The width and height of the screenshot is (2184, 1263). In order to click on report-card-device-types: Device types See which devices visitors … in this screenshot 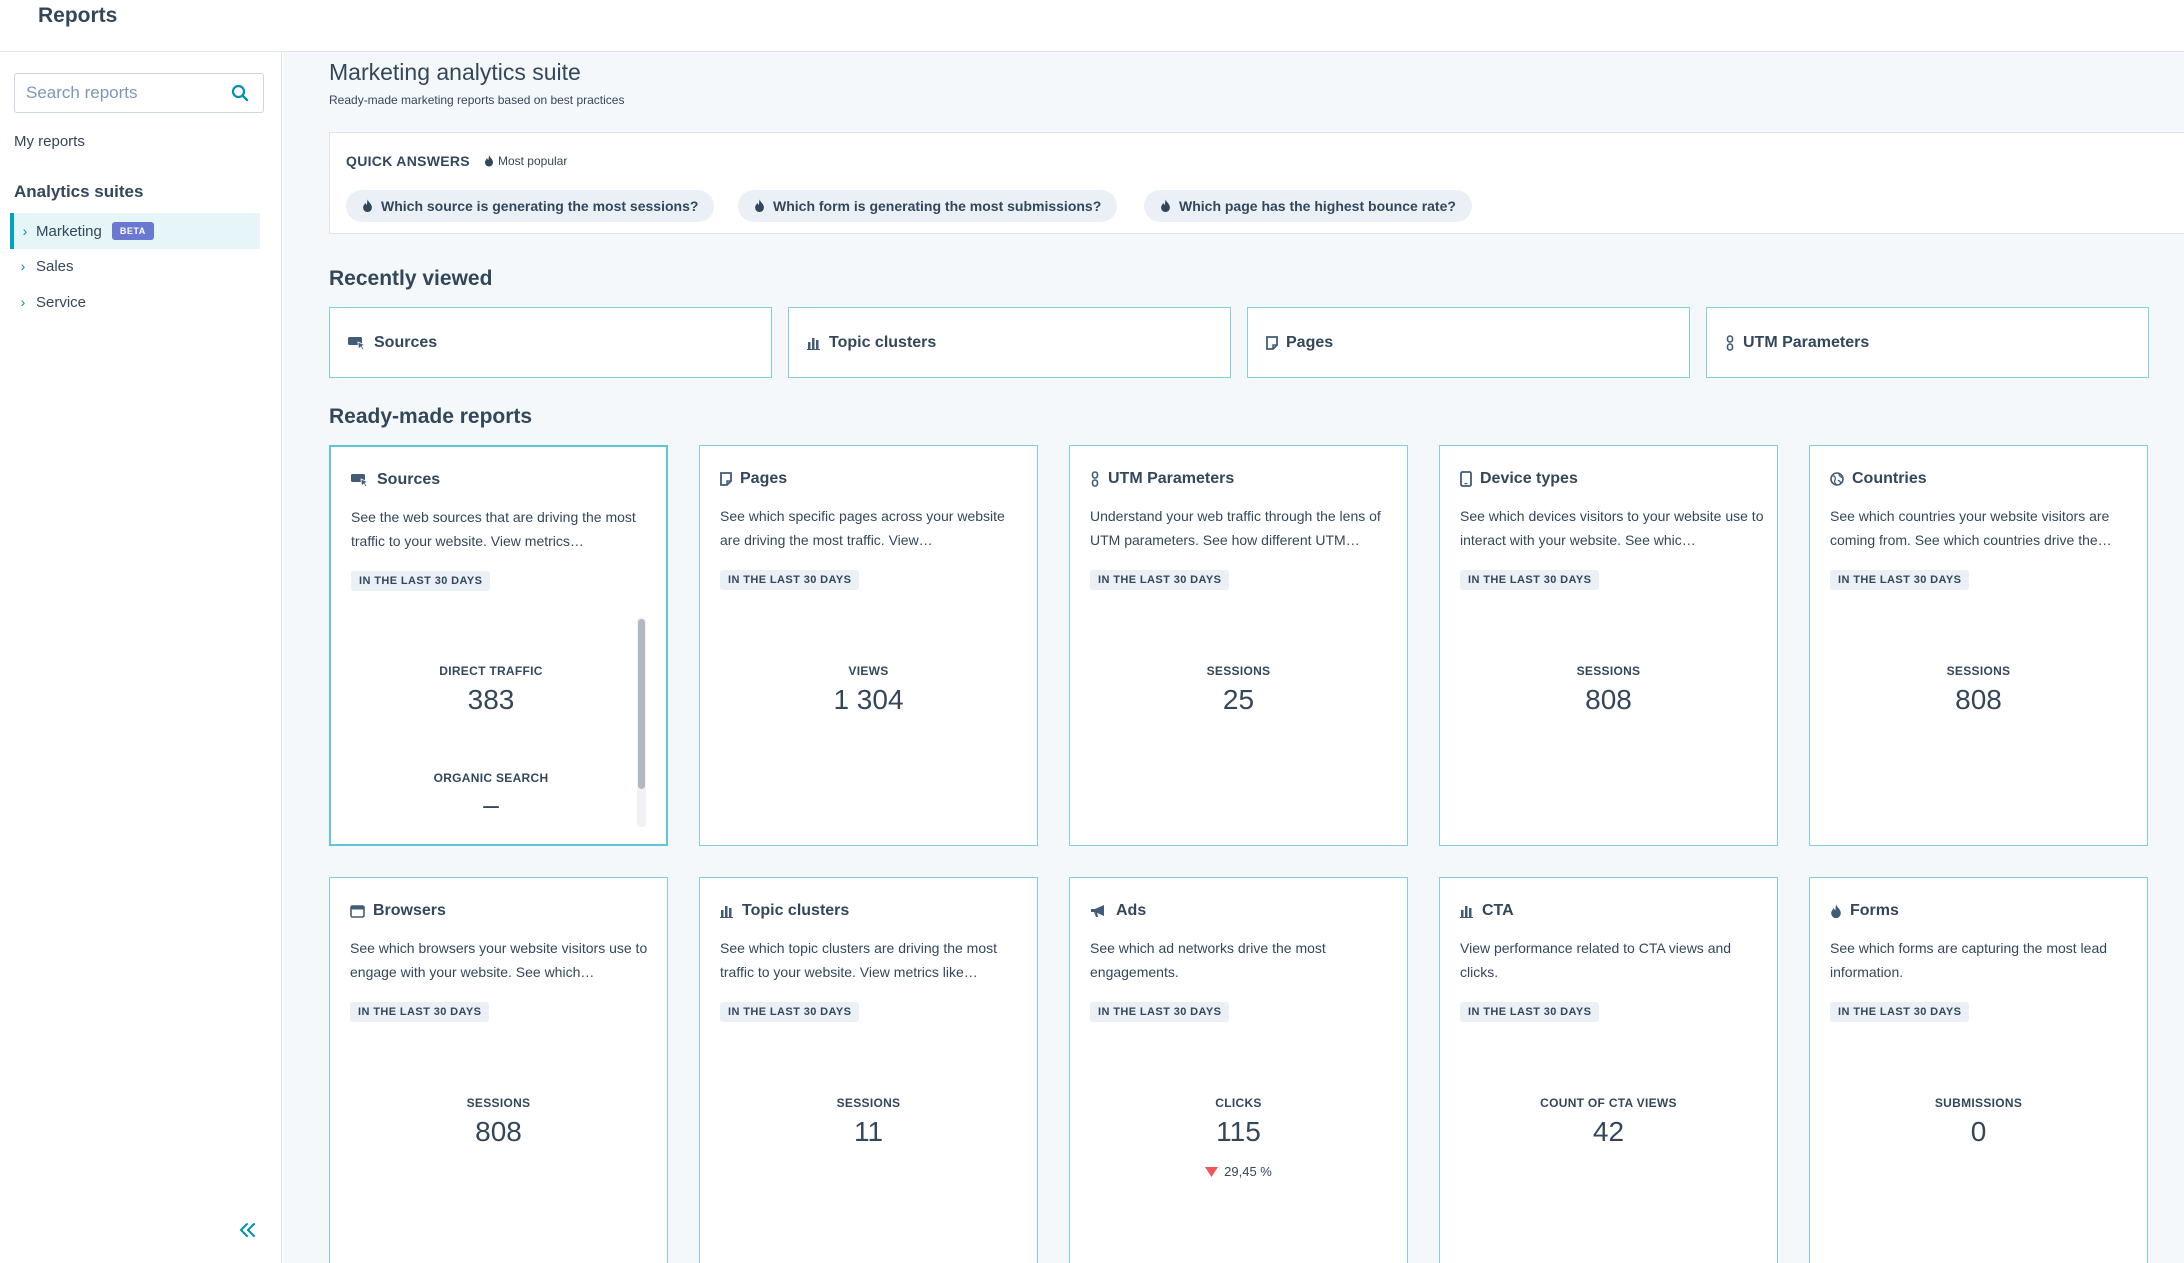, I will do `click(1608, 645)`.